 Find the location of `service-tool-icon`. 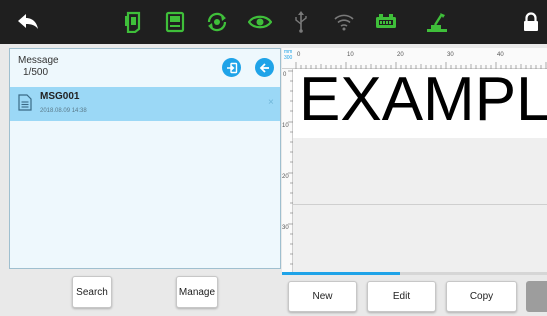

service-tool-icon is located at coordinates (437, 22).